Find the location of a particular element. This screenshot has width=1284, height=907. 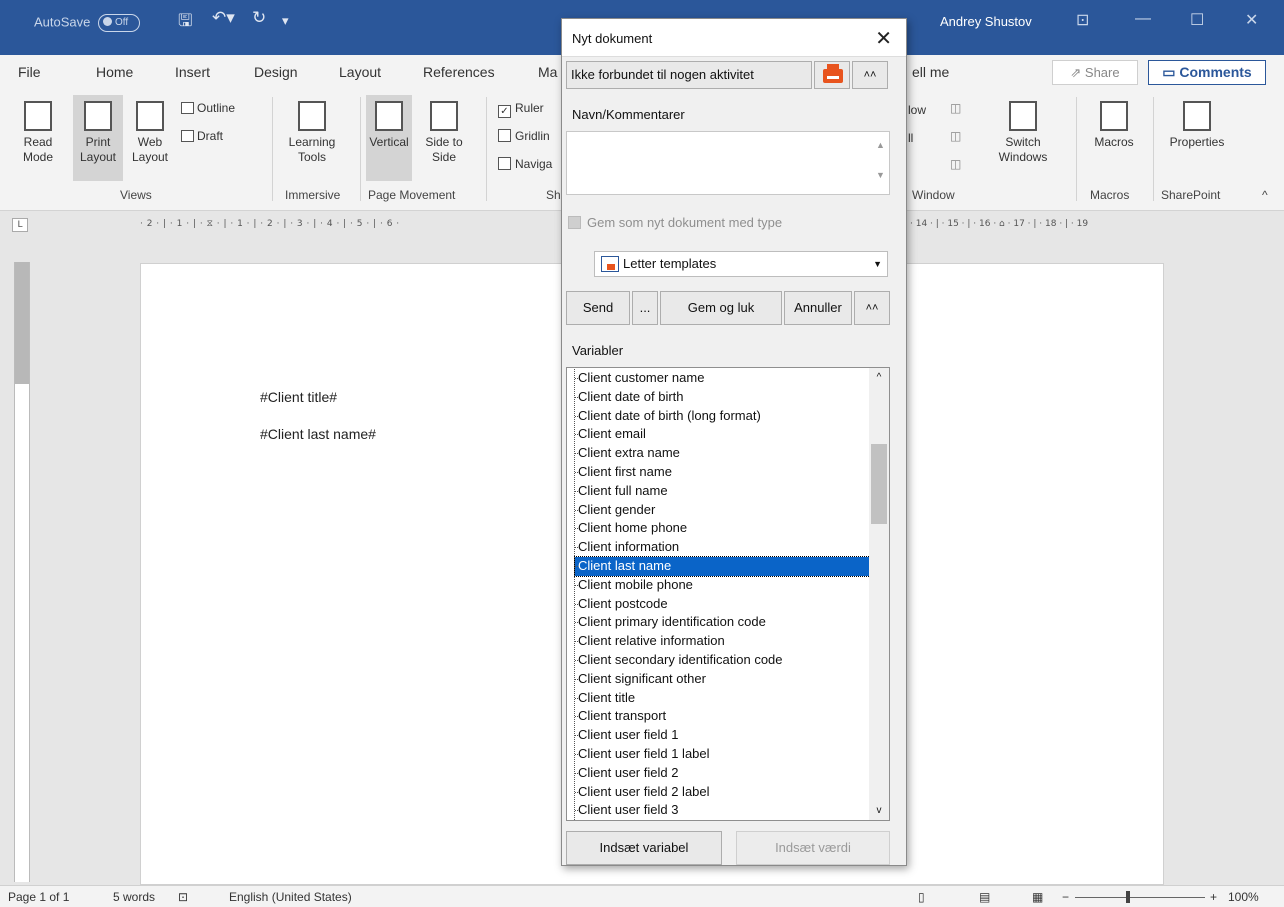

comments-button: ▭ Comments is located at coordinates (1207, 72).